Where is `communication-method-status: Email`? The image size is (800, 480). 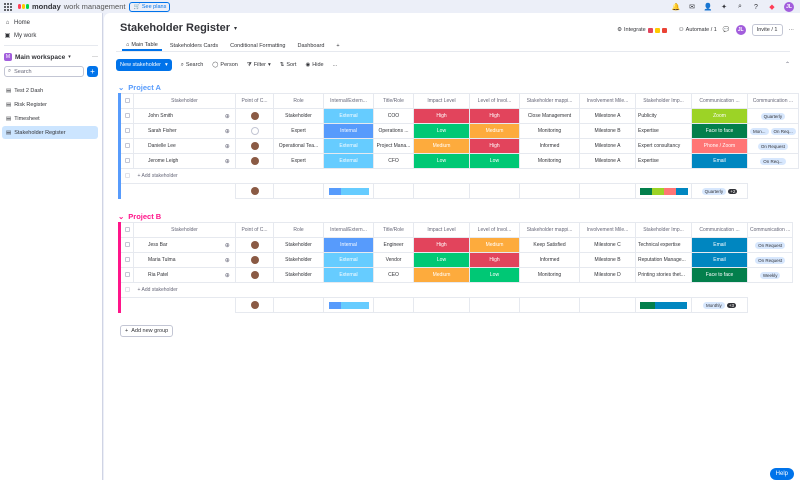
communication-method-status: Email is located at coordinates (719, 245).